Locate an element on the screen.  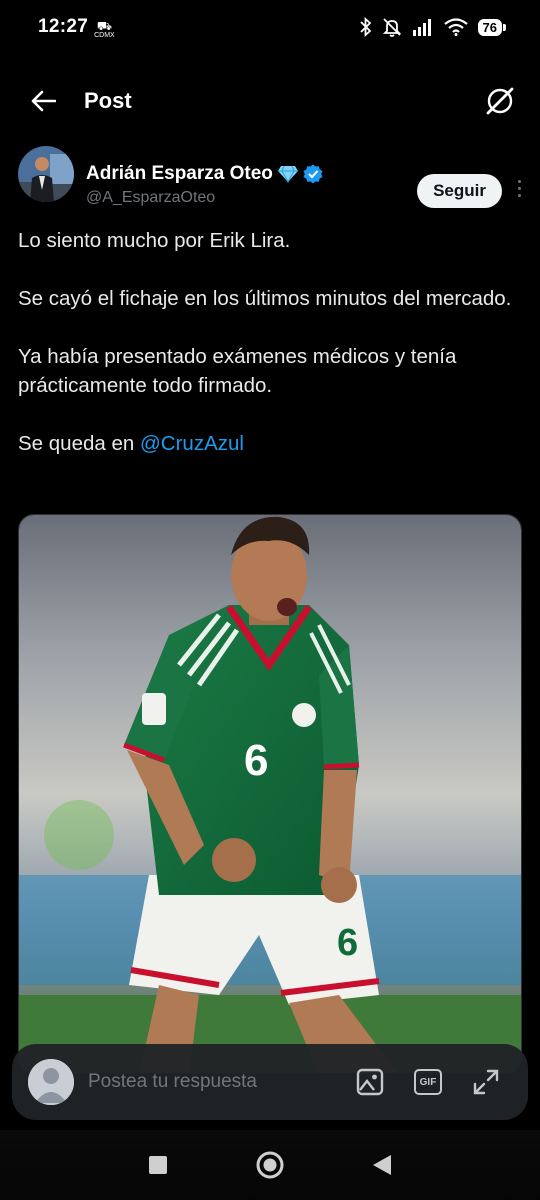
reply-tools: GIF is located at coordinates (434, 1082).